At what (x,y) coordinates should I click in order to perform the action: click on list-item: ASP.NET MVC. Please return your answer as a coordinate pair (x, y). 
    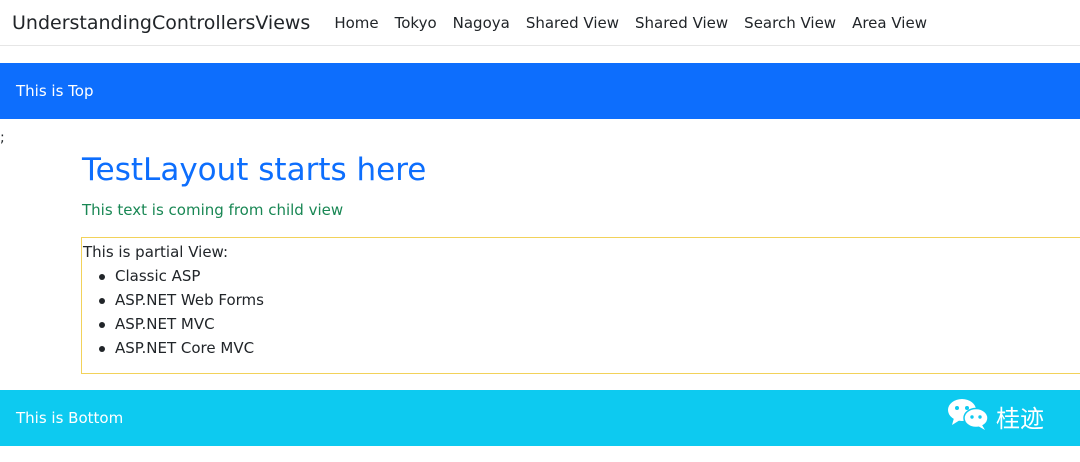
    Looking at the image, I should click on (581, 324).